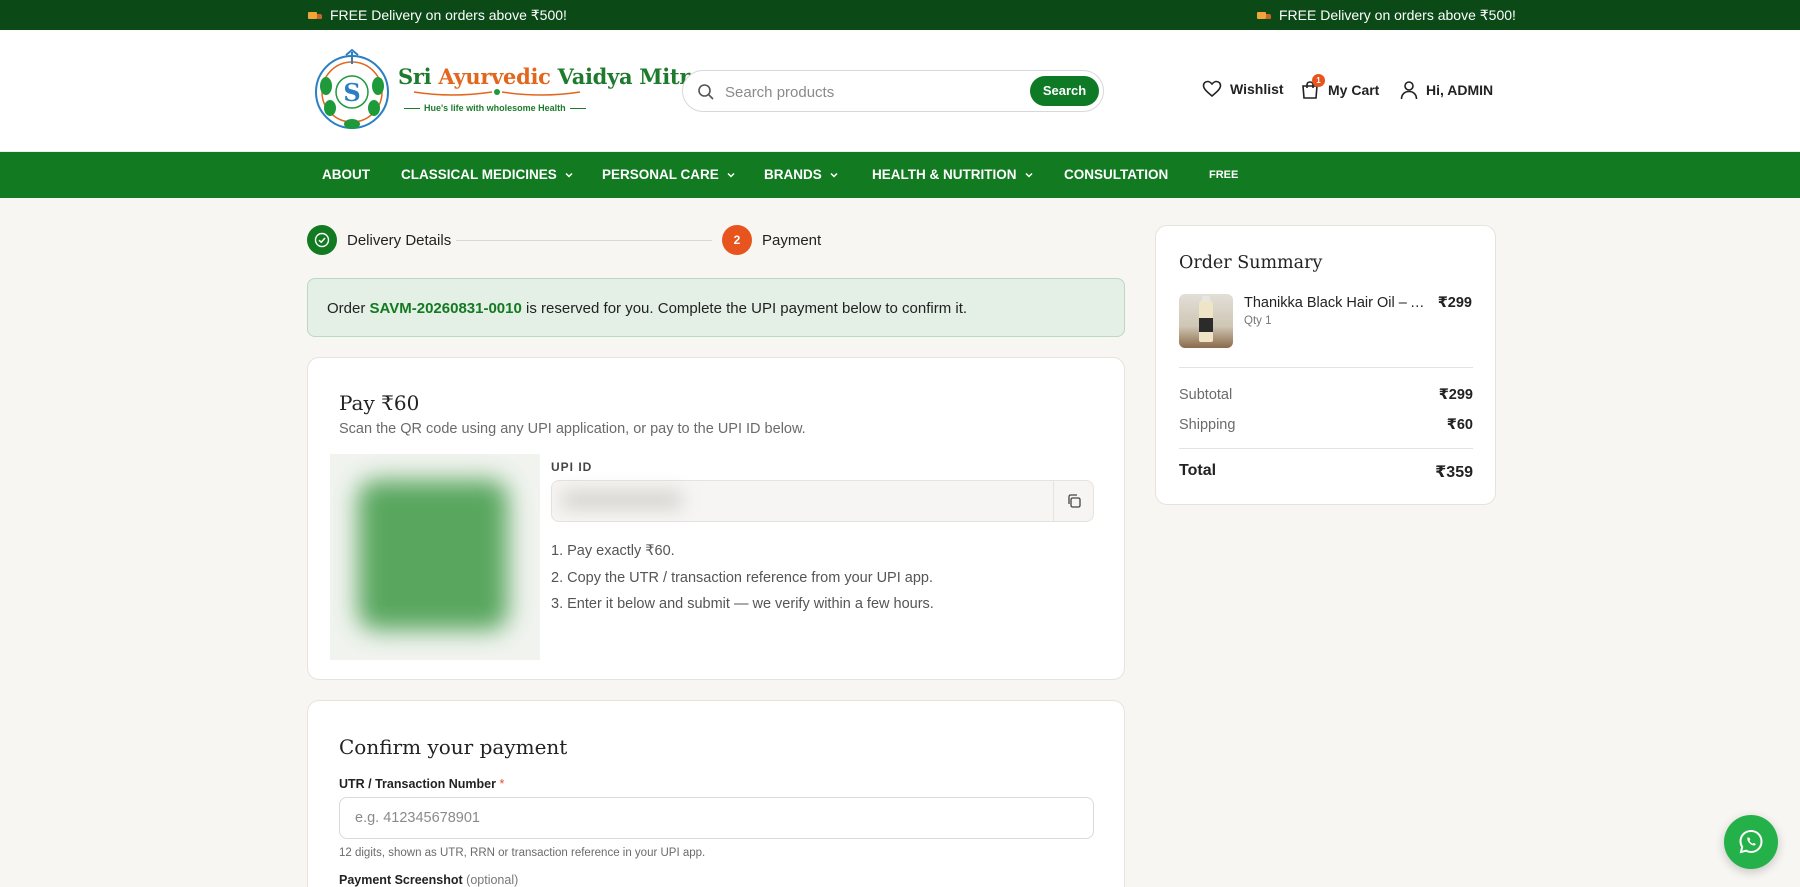 The image size is (1800, 887). I want to click on cart-count-badge: 1, so click(1318, 80).